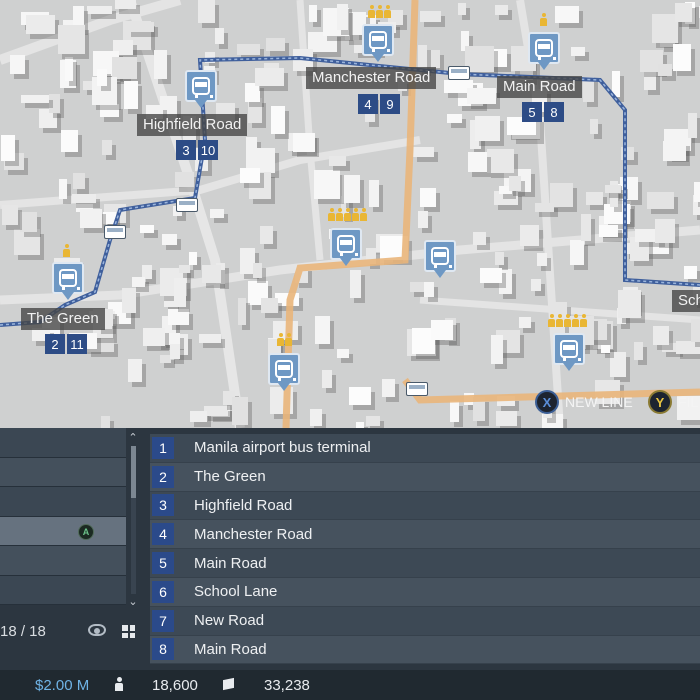 This screenshot has height=700, width=700. Describe the element at coordinates (686, 301) in the screenshot. I see `stop-label-school-lane-partial: Sch` at that location.